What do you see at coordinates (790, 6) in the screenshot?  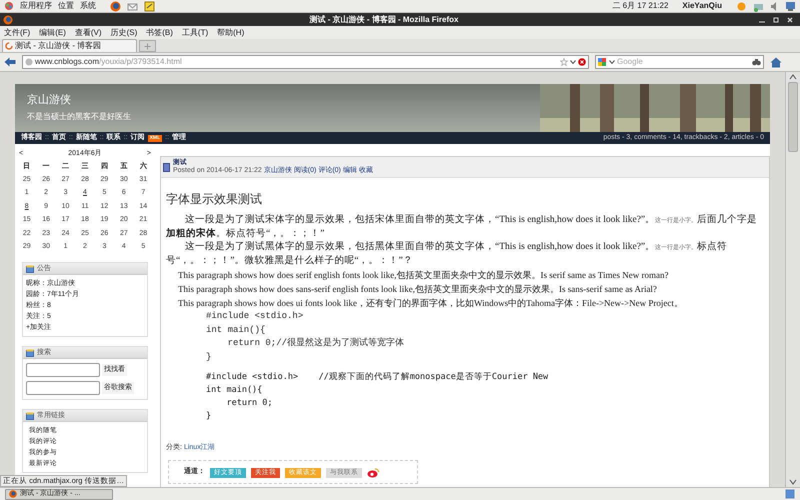 I see `monitor-icon` at bounding box center [790, 6].